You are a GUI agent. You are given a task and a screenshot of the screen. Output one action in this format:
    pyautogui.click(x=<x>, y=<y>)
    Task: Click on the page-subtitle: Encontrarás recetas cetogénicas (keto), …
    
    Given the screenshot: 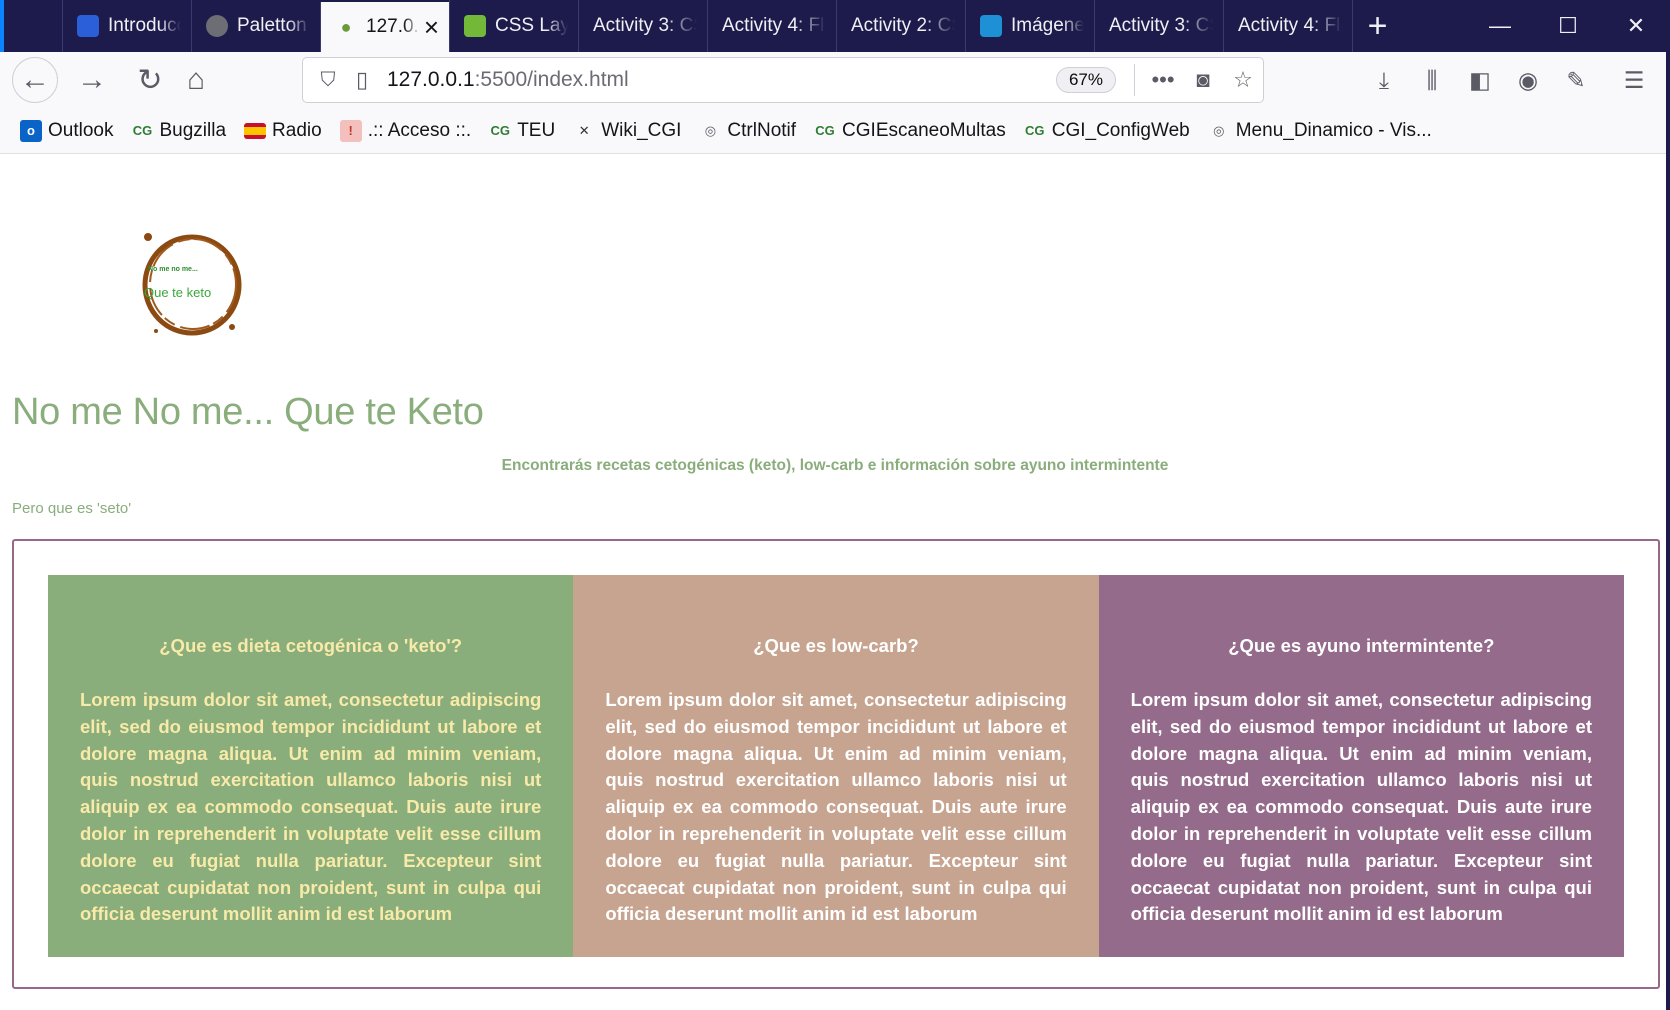 What is the action you would take?
    pyautogui.click(x=835, y=465)
    